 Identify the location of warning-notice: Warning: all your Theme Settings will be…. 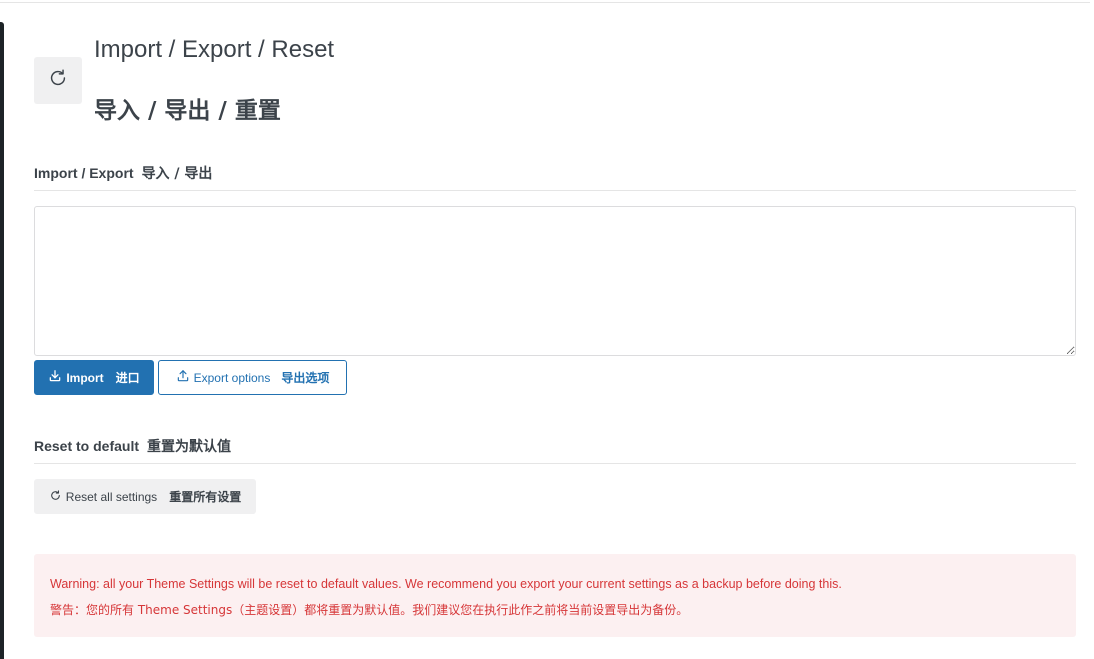
(555, 595).